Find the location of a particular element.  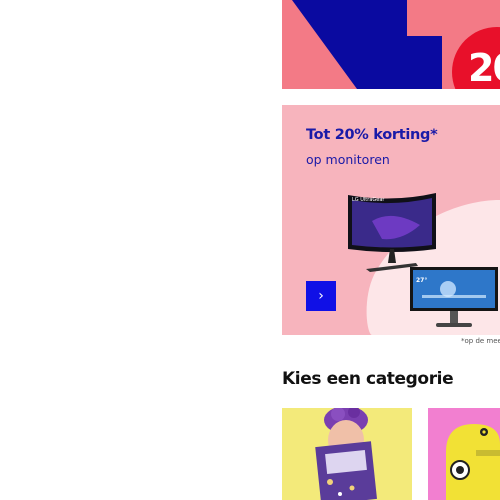

monitor-time-label: 27° is located at coordinates (422, 280).